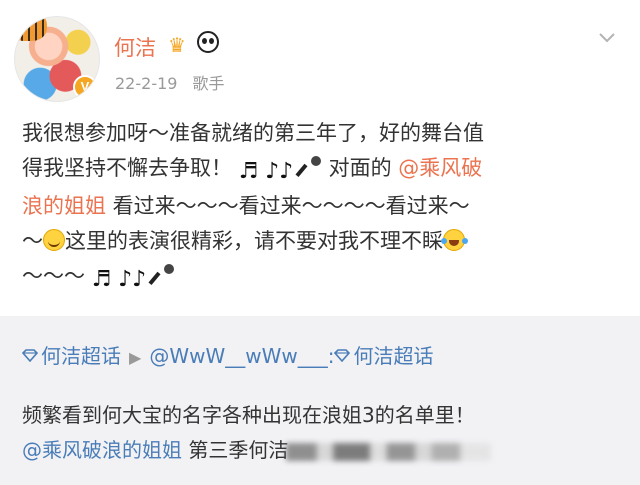  Describe the element at coordinates (254, 241) in the screenshot. I see `post-text: 这里的表演很精彩，请不要对我不理不睬` at that location.